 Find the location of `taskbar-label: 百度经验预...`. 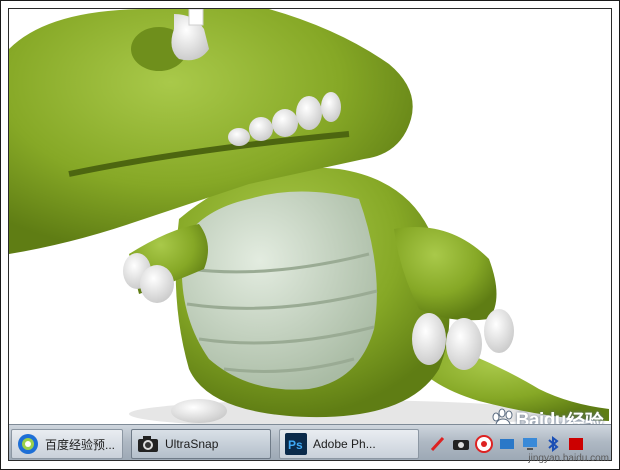

taskbar-label: 百度经验预... is located at coordinates (80, 444).